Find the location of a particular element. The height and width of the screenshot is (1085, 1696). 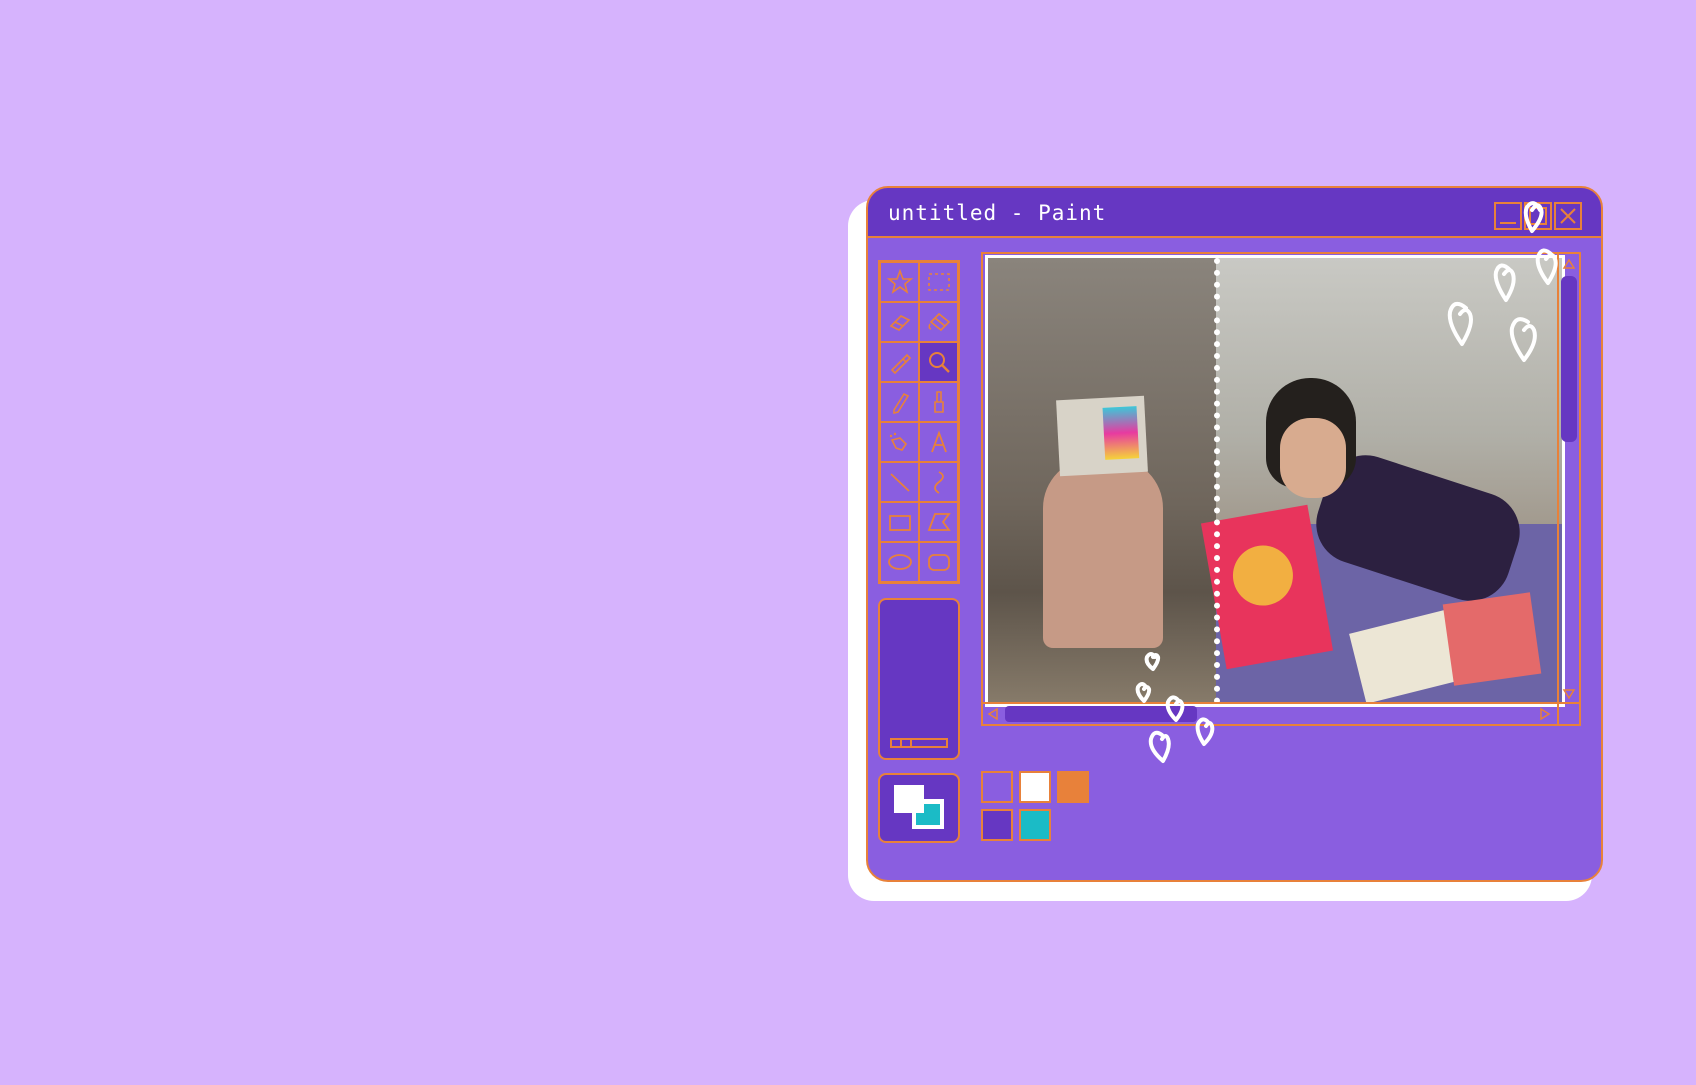

tool-eraser is located at coordinates (899, 322).